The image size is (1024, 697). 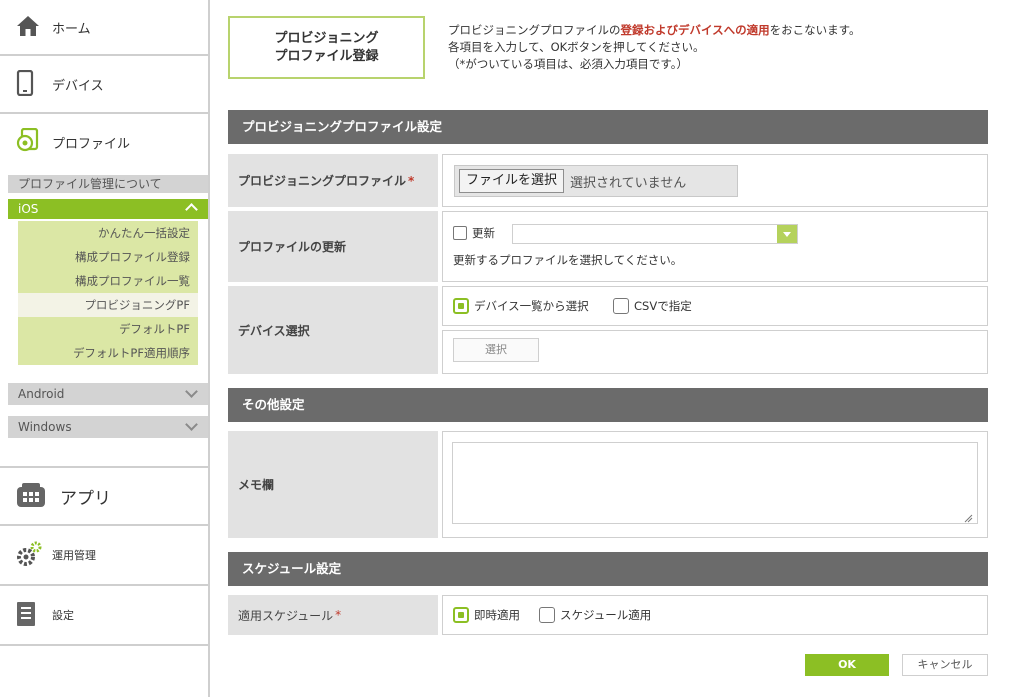 What do you see at coordinates (104, 556) in the screenshot?
I see `sidebar-item-operations: 運用管理` at bounding box center [104, 556].